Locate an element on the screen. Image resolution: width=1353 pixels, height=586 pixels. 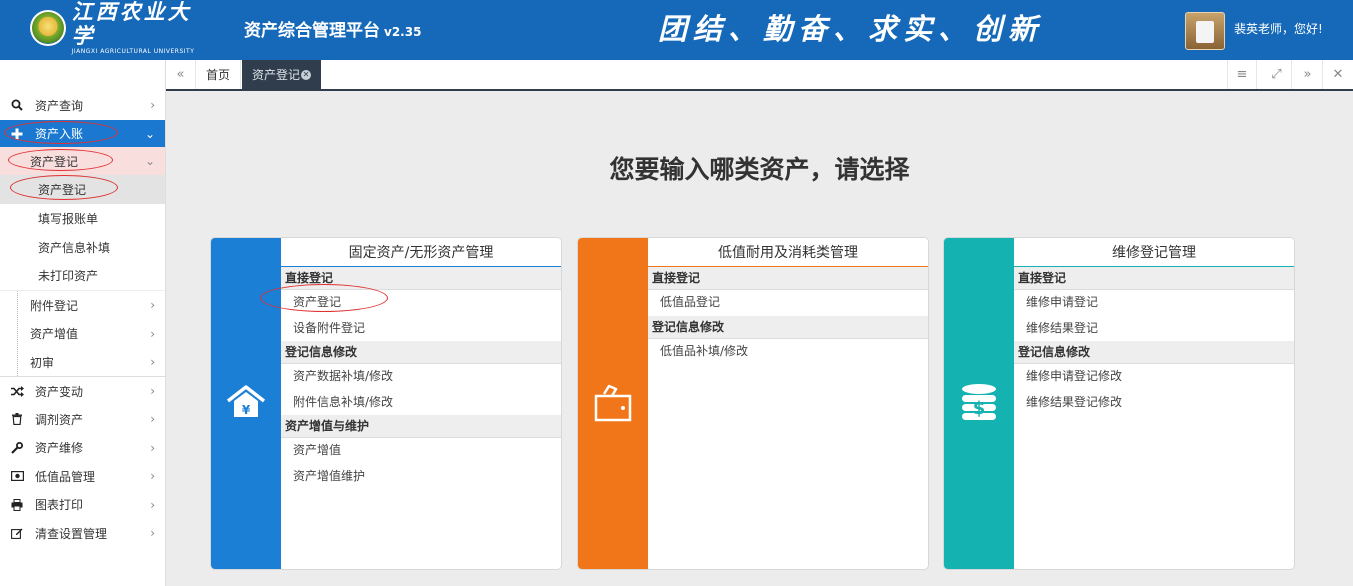
card-link-equipment-attachment: 设备附件登记 is located at coordinates (421, 329).